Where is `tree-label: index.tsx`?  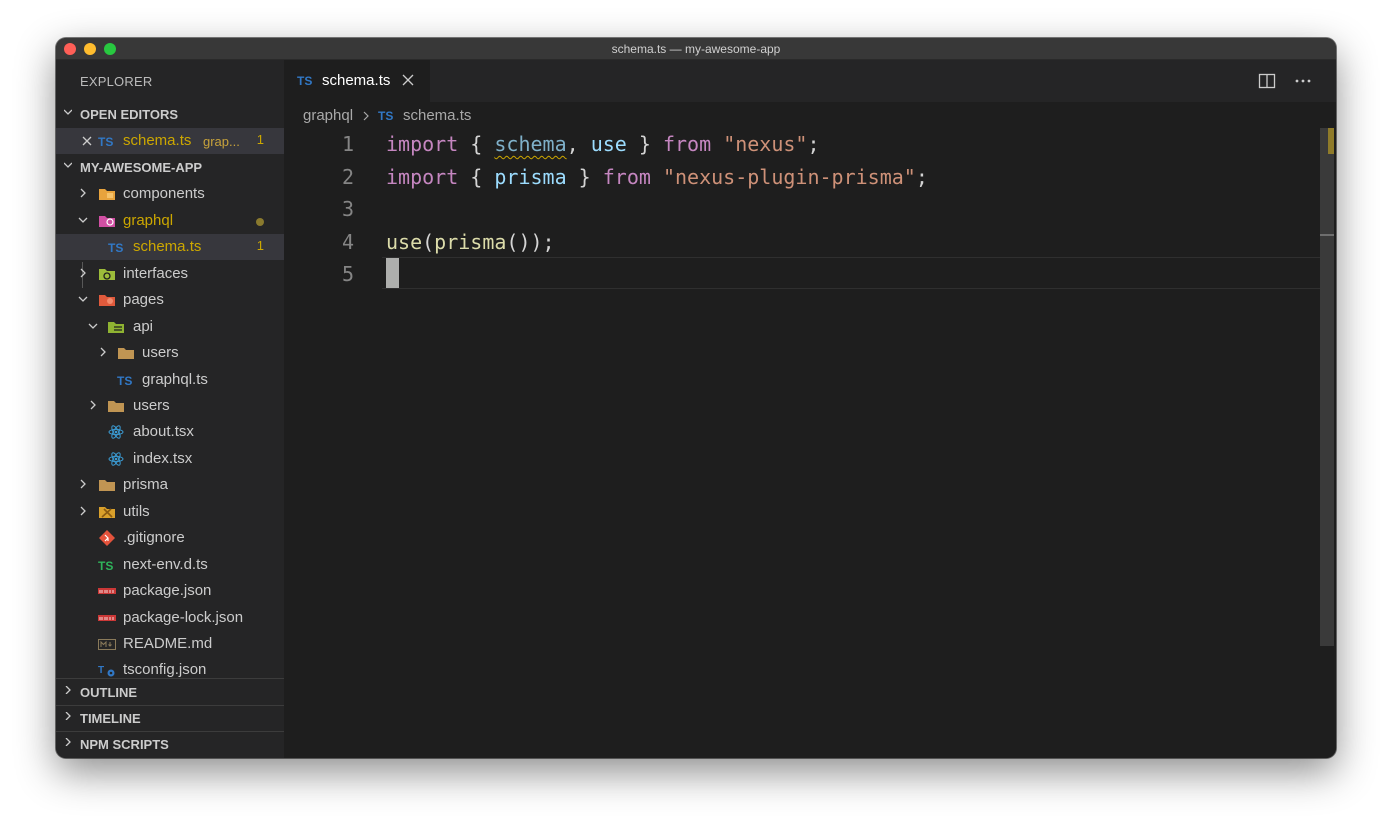 tree-label: index.tsx is located at coordinates (163, 458).